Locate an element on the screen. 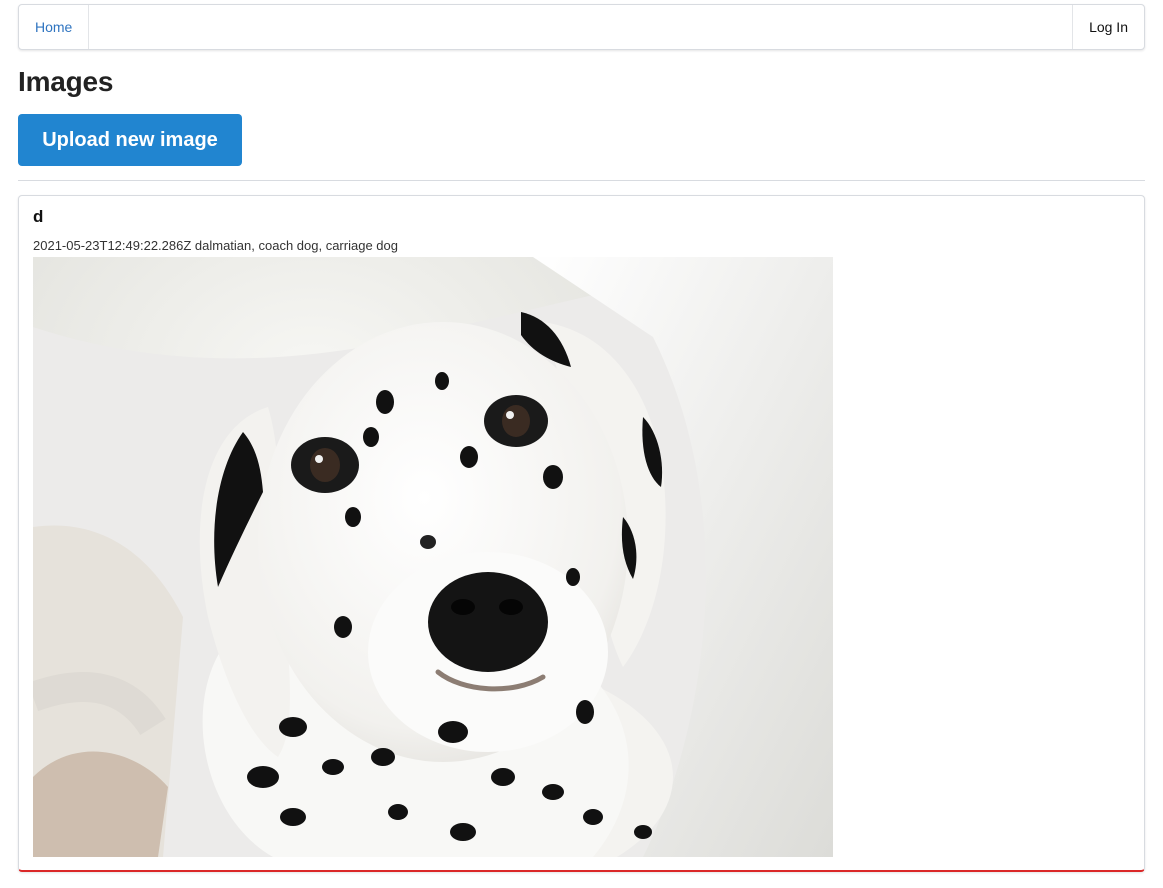 Image resolution: width=1163 pixels, height=888 pixels. navbar-spacer is located at coordinates (580, 27).